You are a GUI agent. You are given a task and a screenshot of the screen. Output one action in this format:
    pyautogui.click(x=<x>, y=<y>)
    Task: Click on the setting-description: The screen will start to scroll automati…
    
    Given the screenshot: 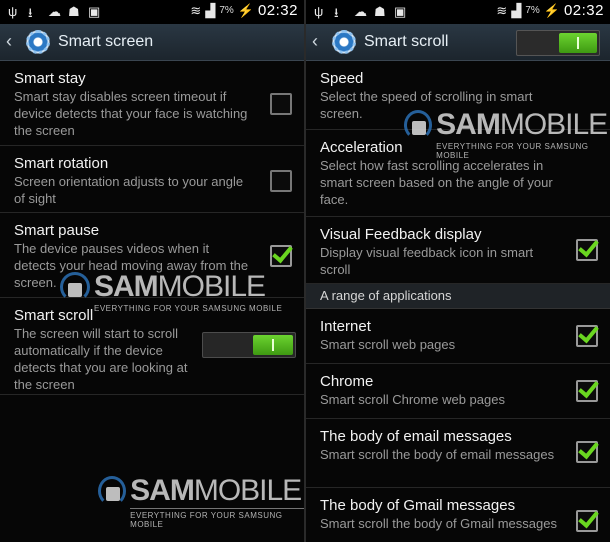 What is the action you would take?
    pyautogui.click(x=101, y=359)
    